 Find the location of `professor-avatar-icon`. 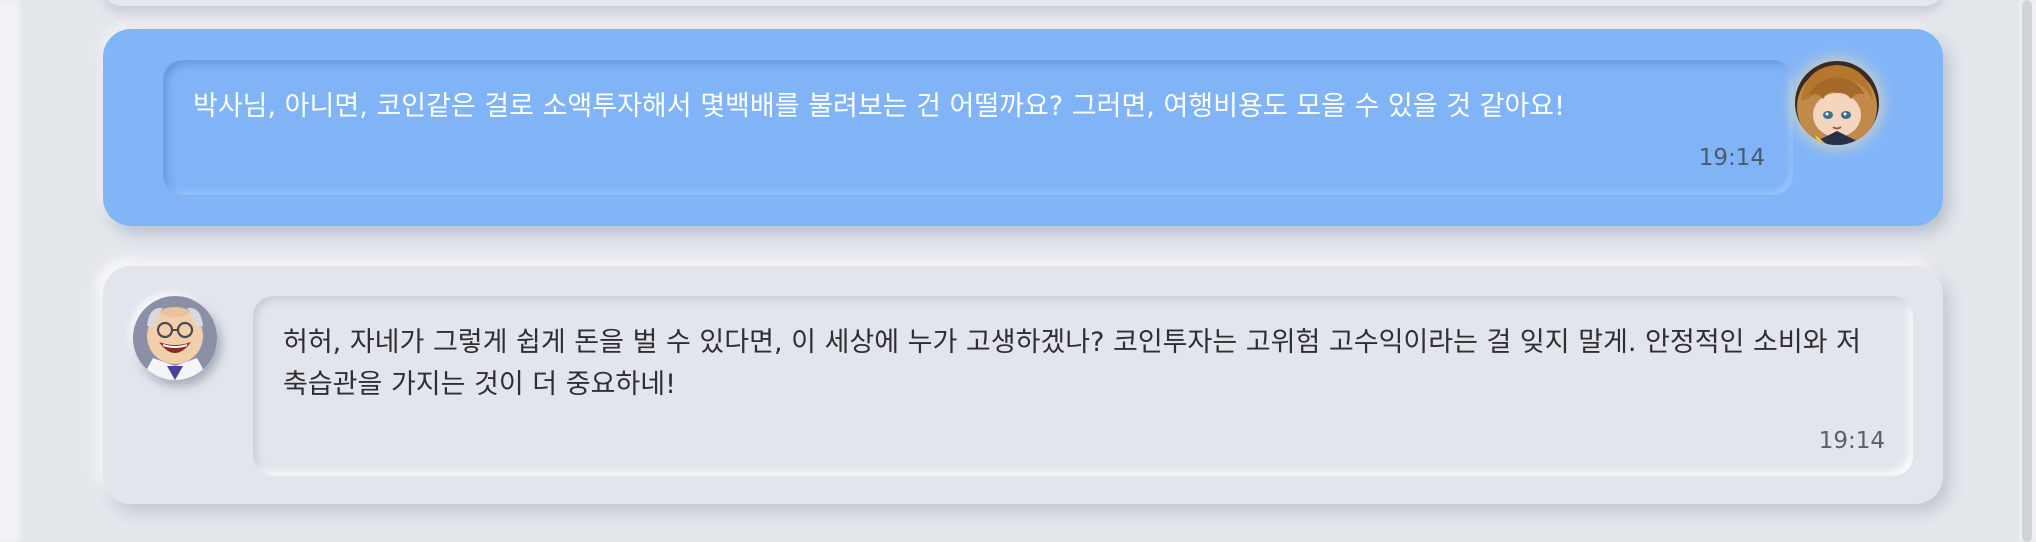

professor-avatar-icon is located at coordinates (175, 338).